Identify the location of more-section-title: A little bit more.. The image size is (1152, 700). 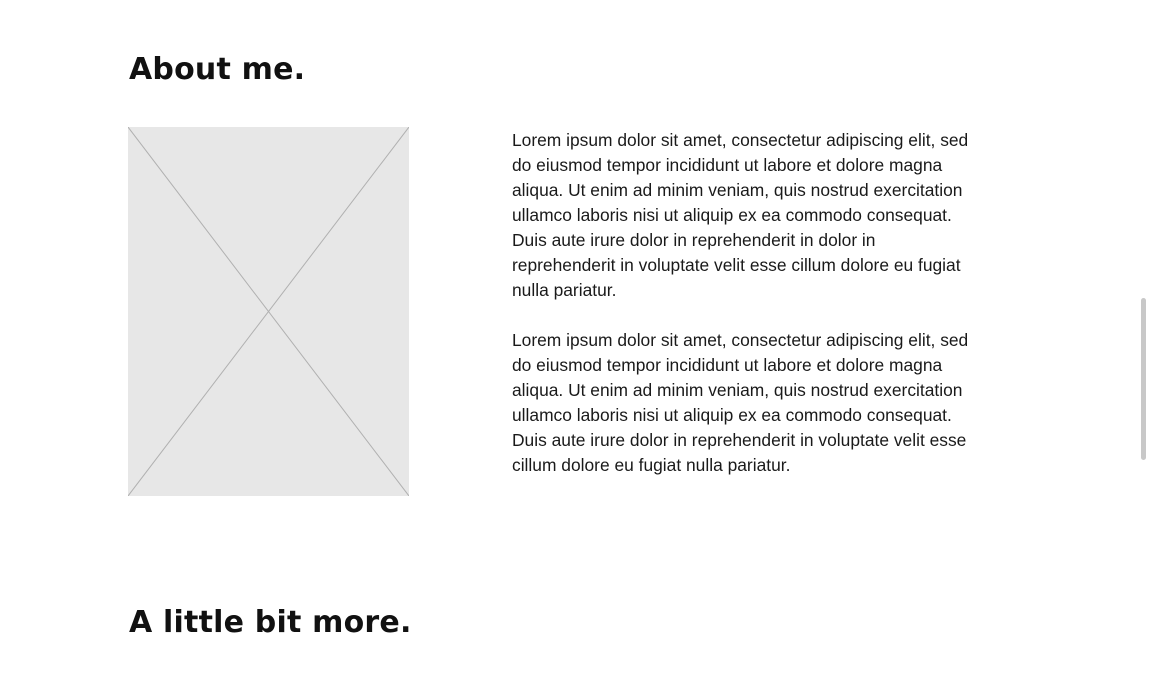
(270, 622).